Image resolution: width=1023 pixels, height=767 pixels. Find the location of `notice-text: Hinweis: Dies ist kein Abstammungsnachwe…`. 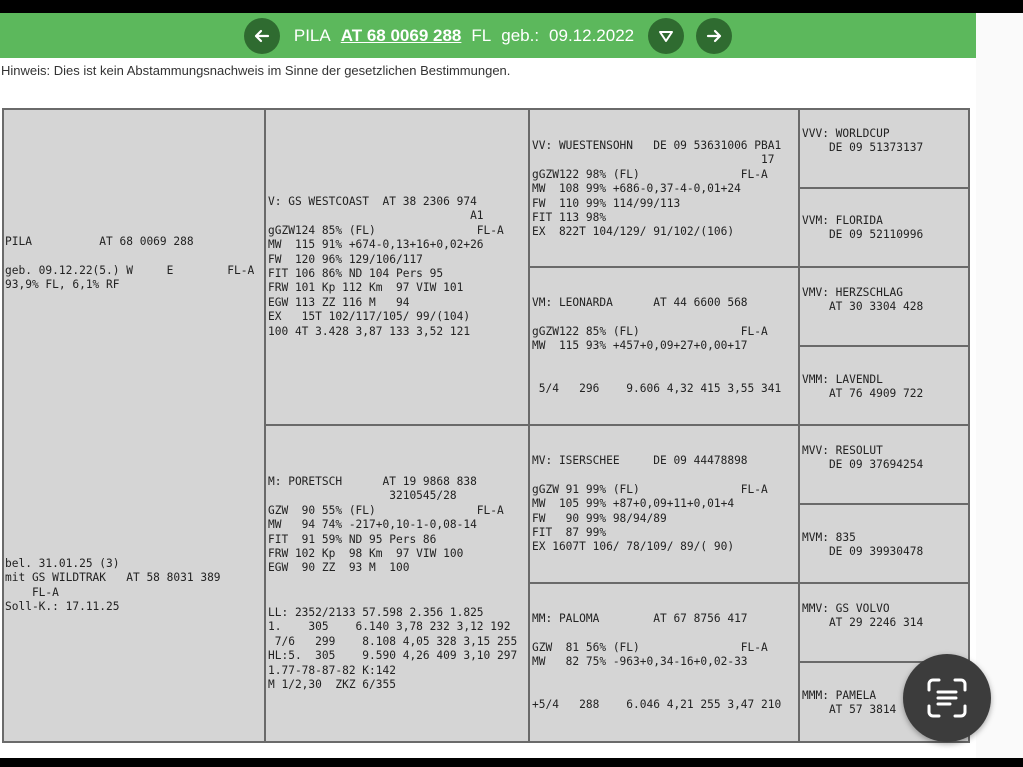

notice-text: Hinweis: Dies ist kein Abstammungsnachwe… is located at coordinates (256, 70).